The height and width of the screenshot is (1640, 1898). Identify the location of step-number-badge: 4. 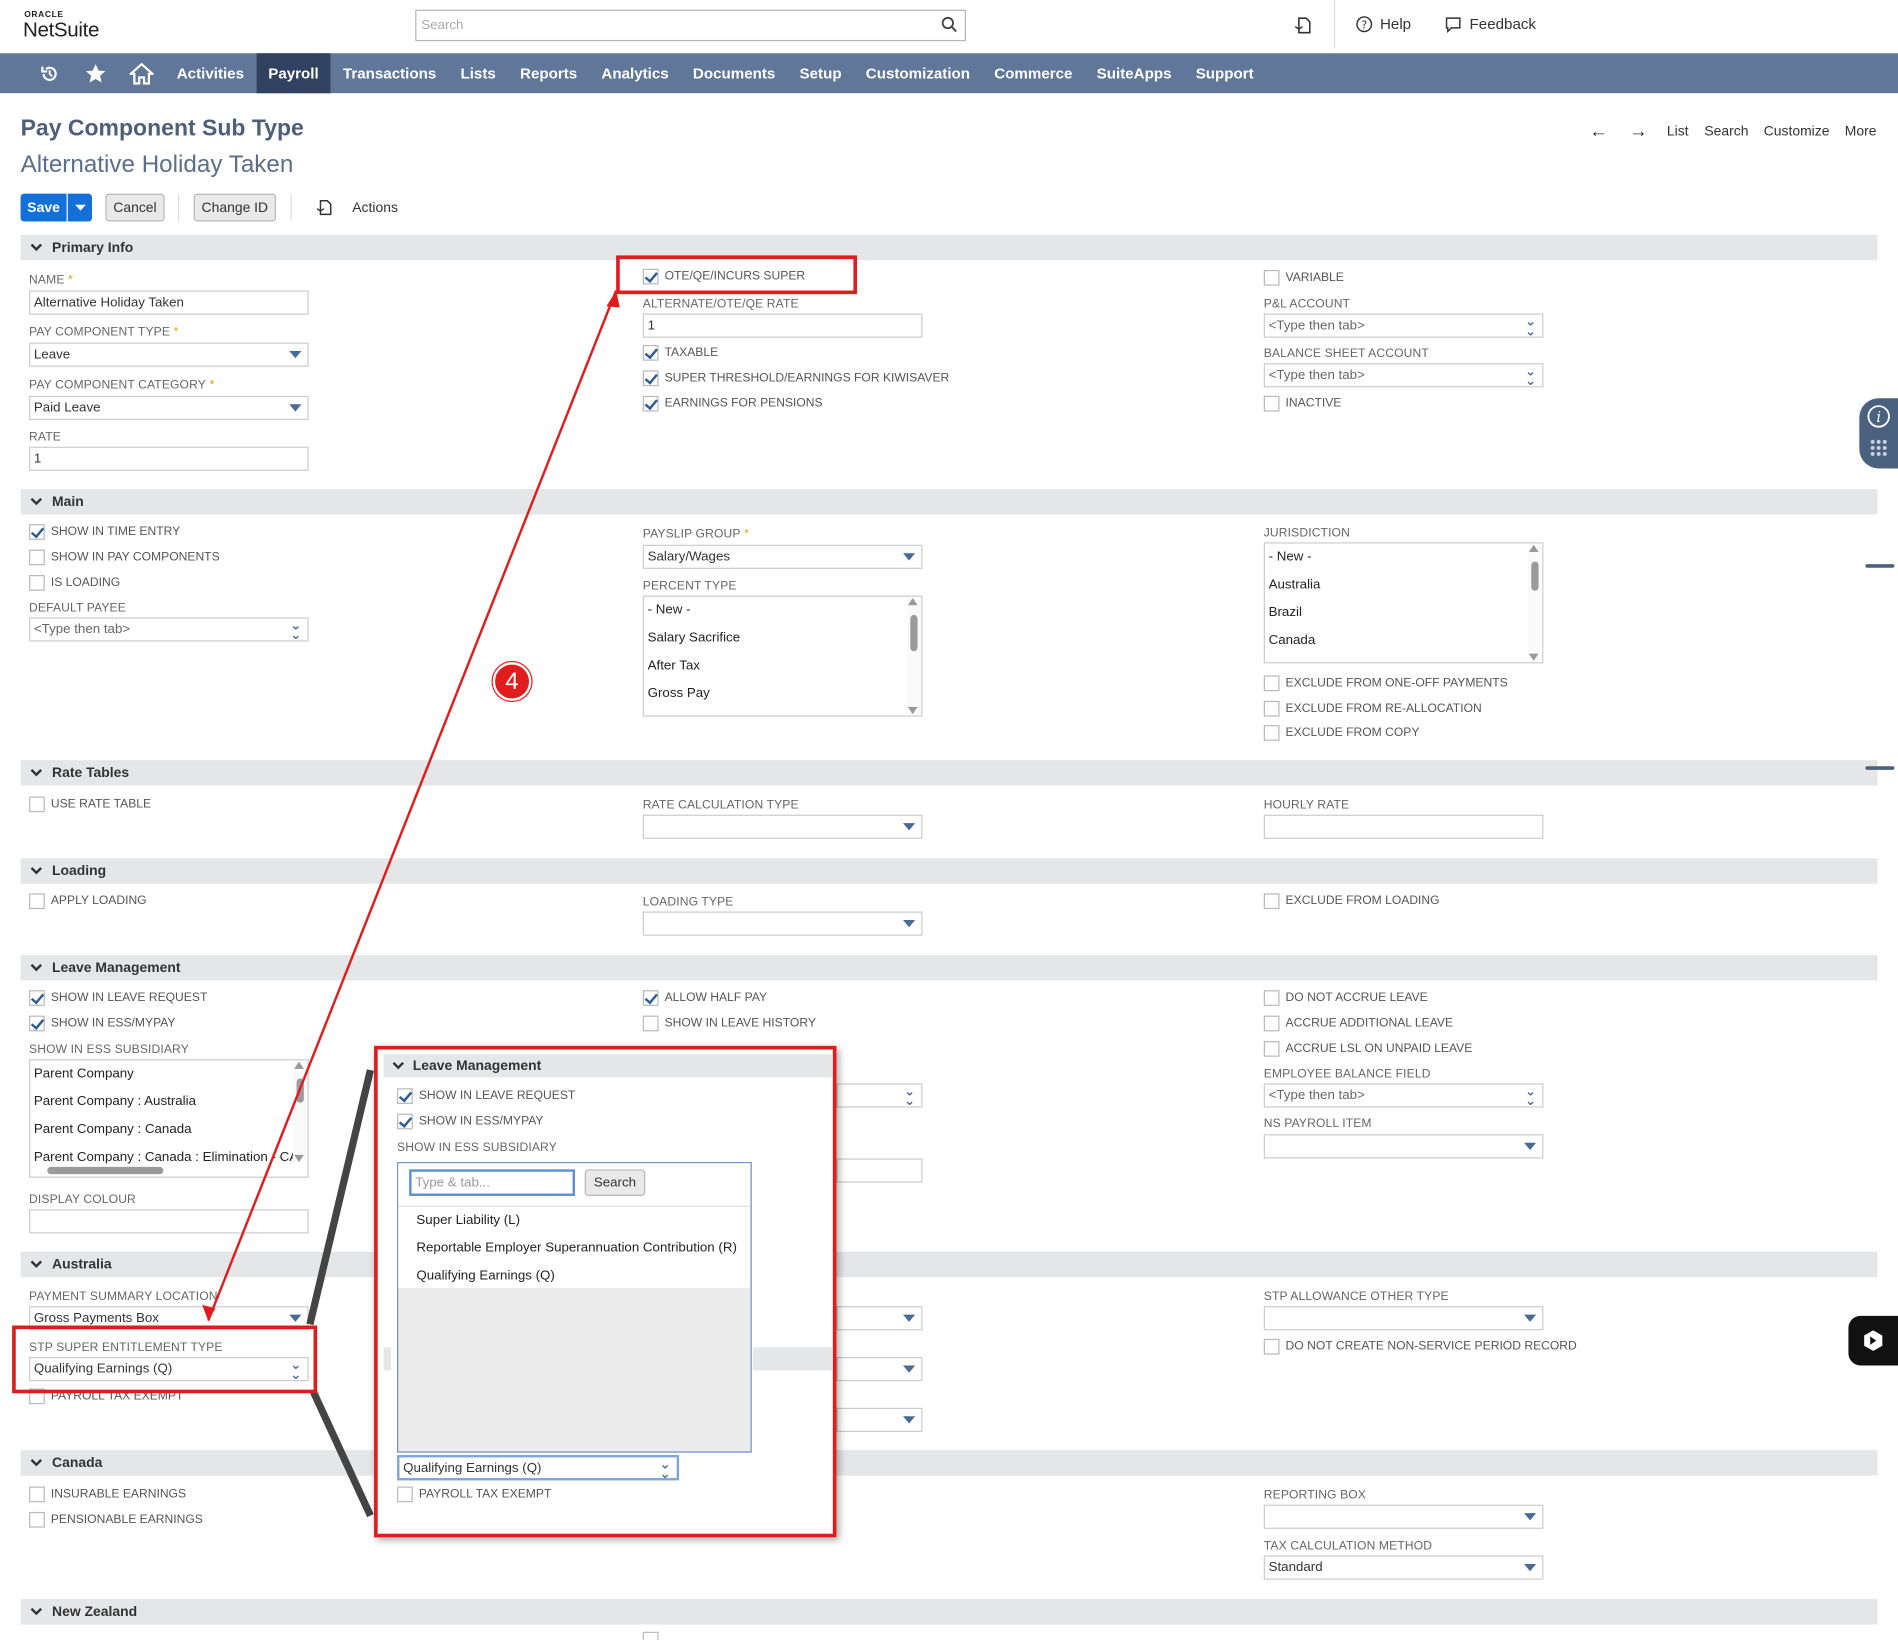
(512, 681).